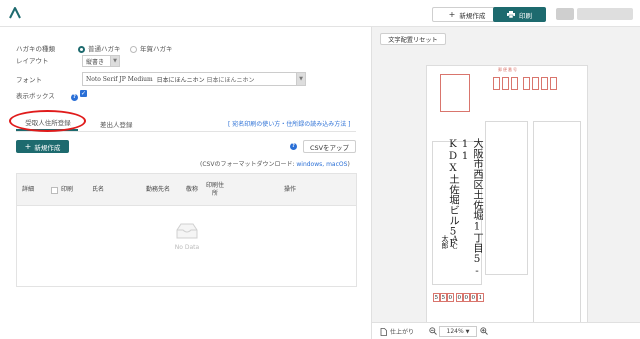  What do you see at coordinates (81, 49) in the screenshot?
I see `radio-checked-icon` at bounding box center [81, 49].